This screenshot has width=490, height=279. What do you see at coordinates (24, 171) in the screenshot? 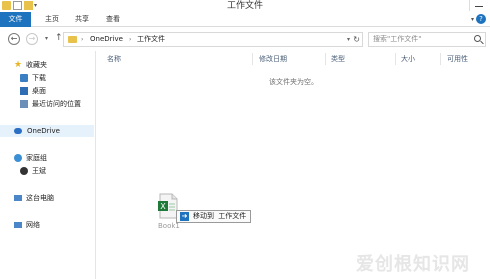
I see `user-icon` at bounding box center [24, 171].